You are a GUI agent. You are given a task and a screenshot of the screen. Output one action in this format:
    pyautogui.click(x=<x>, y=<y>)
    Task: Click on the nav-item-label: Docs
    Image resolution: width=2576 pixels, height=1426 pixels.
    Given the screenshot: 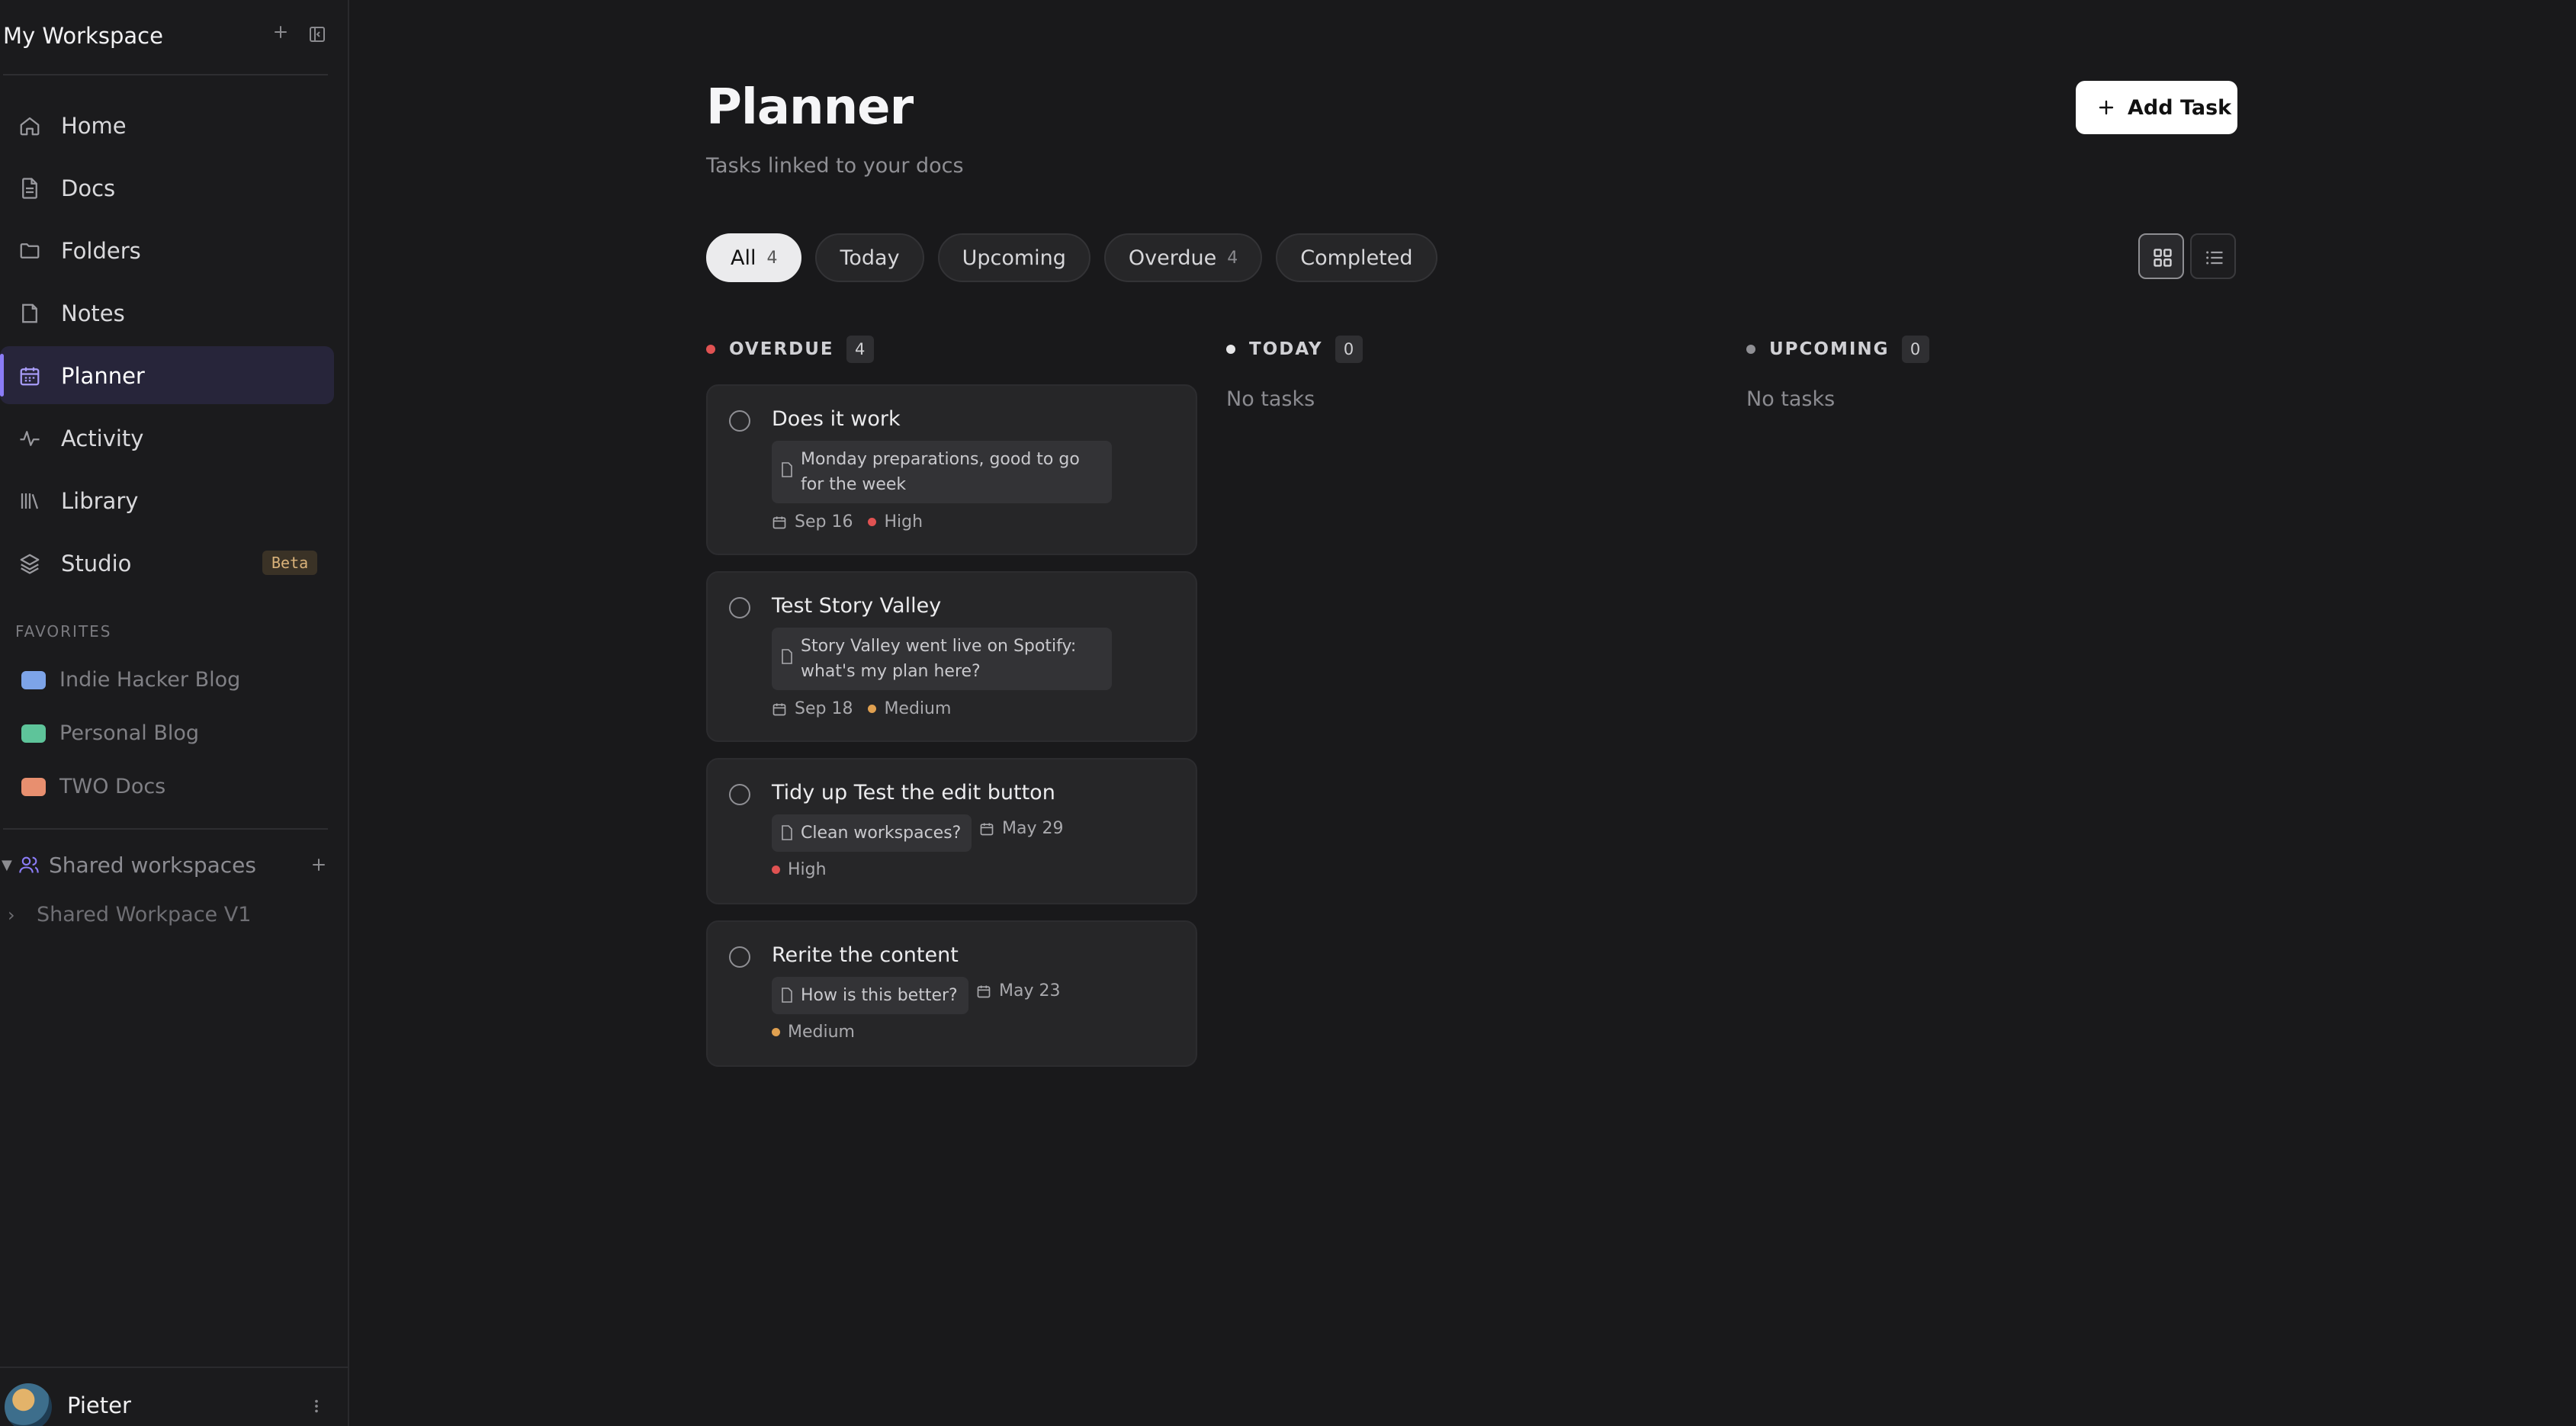 What is the action you would take?
    pyautogui.click(x=88, y=188)
    